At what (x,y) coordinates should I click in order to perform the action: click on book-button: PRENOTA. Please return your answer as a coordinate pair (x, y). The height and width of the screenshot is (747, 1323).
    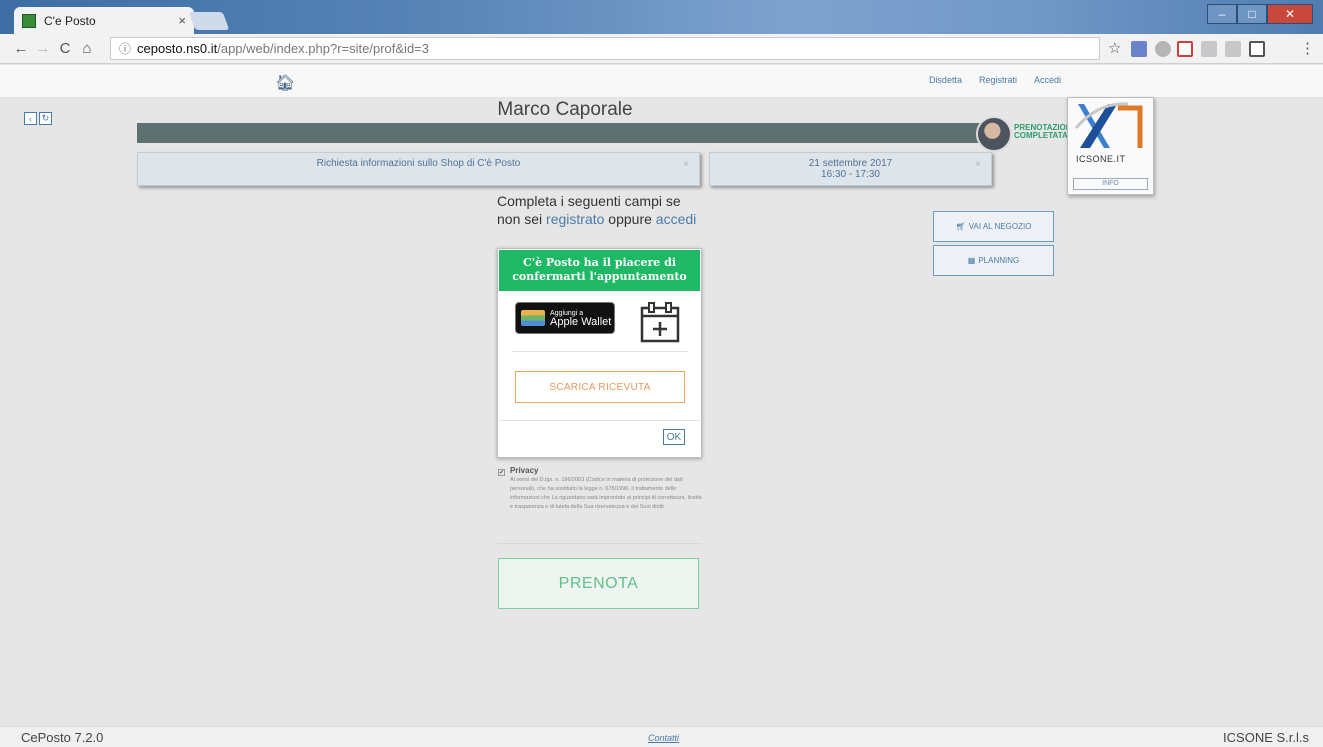
    Looking at the image, I should click on (598, 583).